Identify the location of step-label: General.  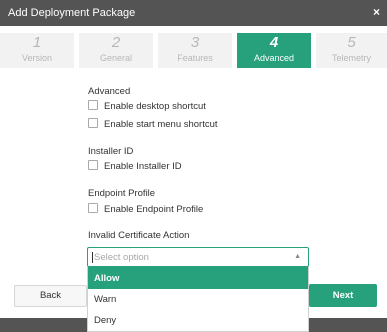
(116, 58).